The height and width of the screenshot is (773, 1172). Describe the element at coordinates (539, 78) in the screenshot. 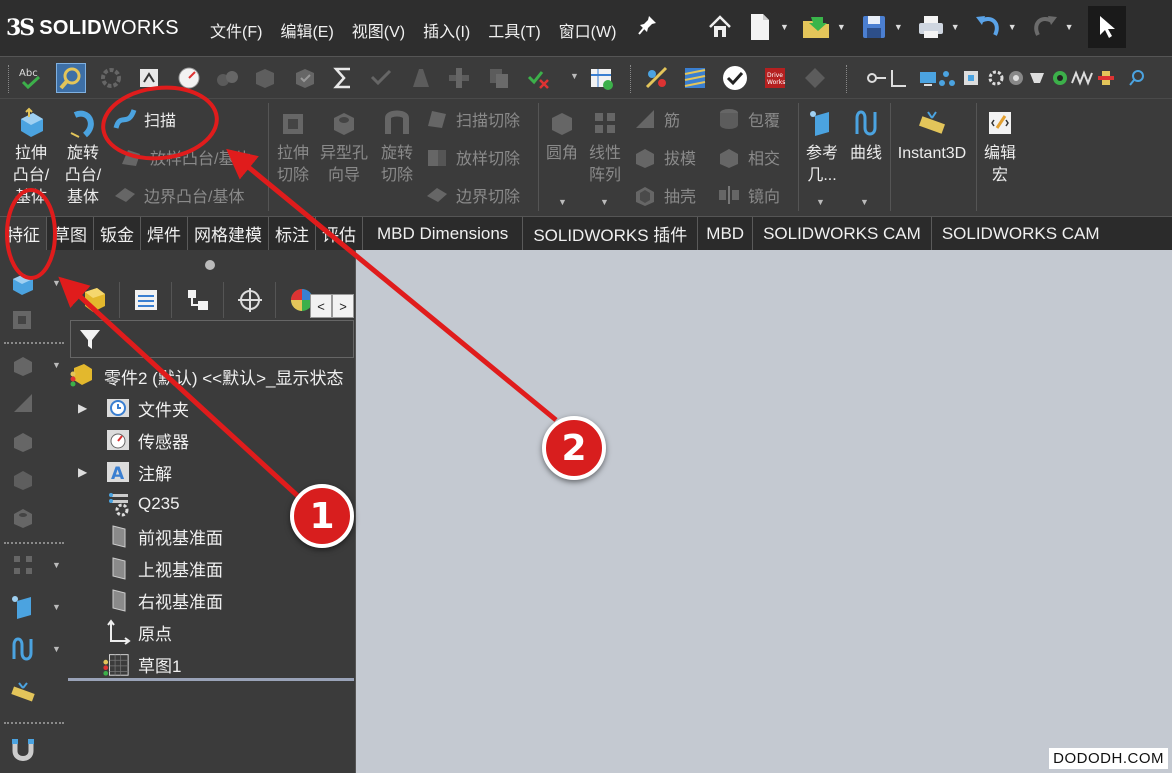

I see `check-interference-icon` at that location.